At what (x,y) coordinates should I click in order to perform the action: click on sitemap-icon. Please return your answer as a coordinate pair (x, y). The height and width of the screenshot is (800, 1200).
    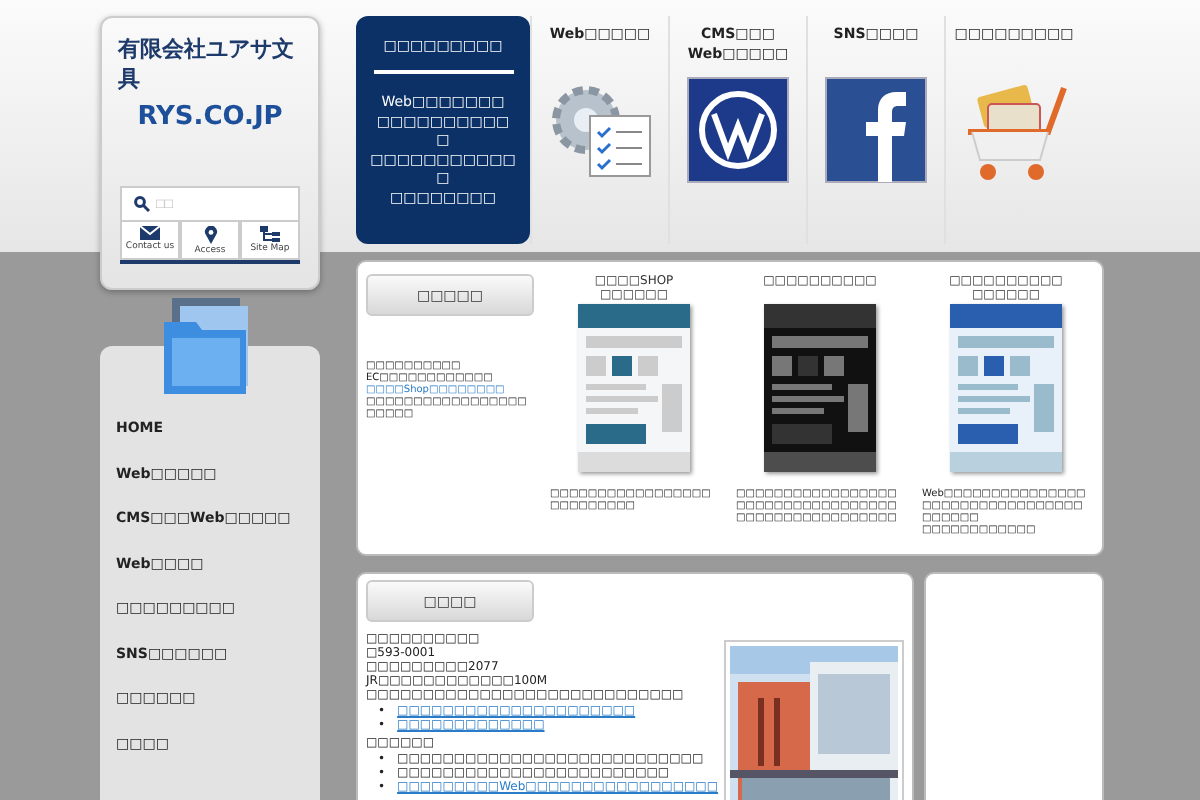
    Looking at the image, I should click on (270, 234).